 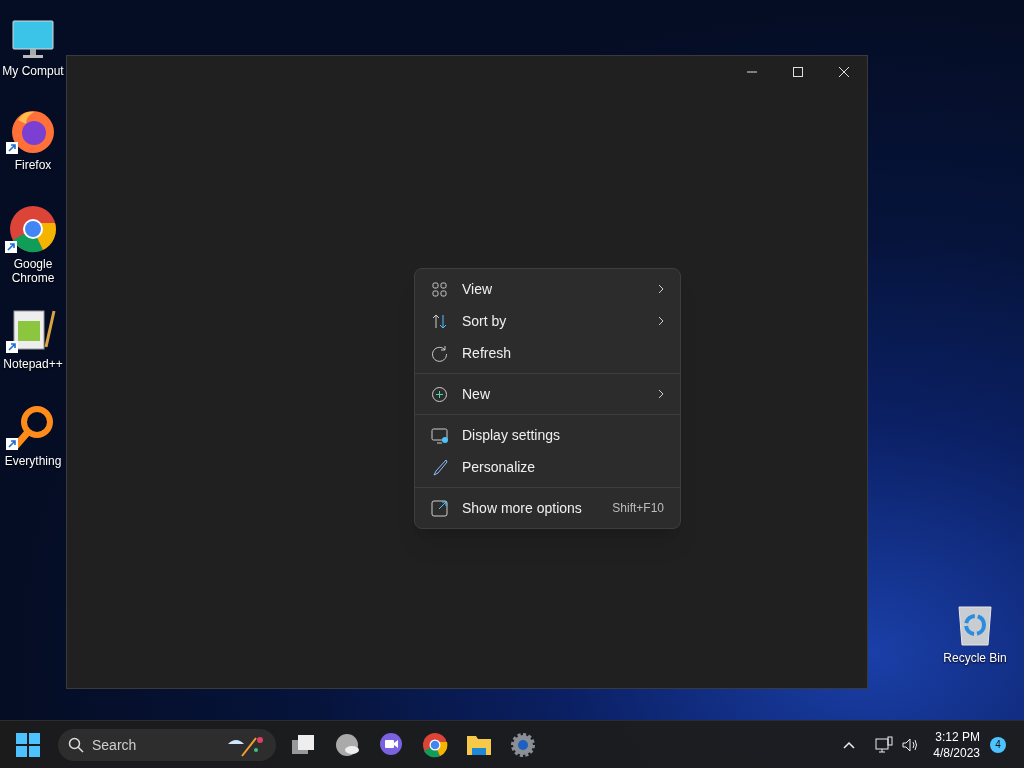 What do you see at coordinates (547, 394) in the screenshot?
I see `menu-item: New` at bounding box center [547, 394].